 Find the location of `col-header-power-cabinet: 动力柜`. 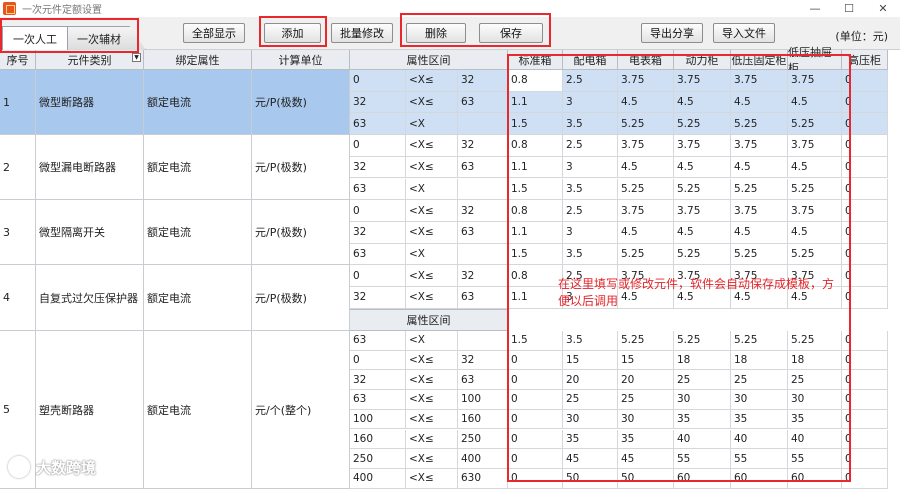

col-header-power-cabinet: 动力柜 is located at coordinates (702, 60).